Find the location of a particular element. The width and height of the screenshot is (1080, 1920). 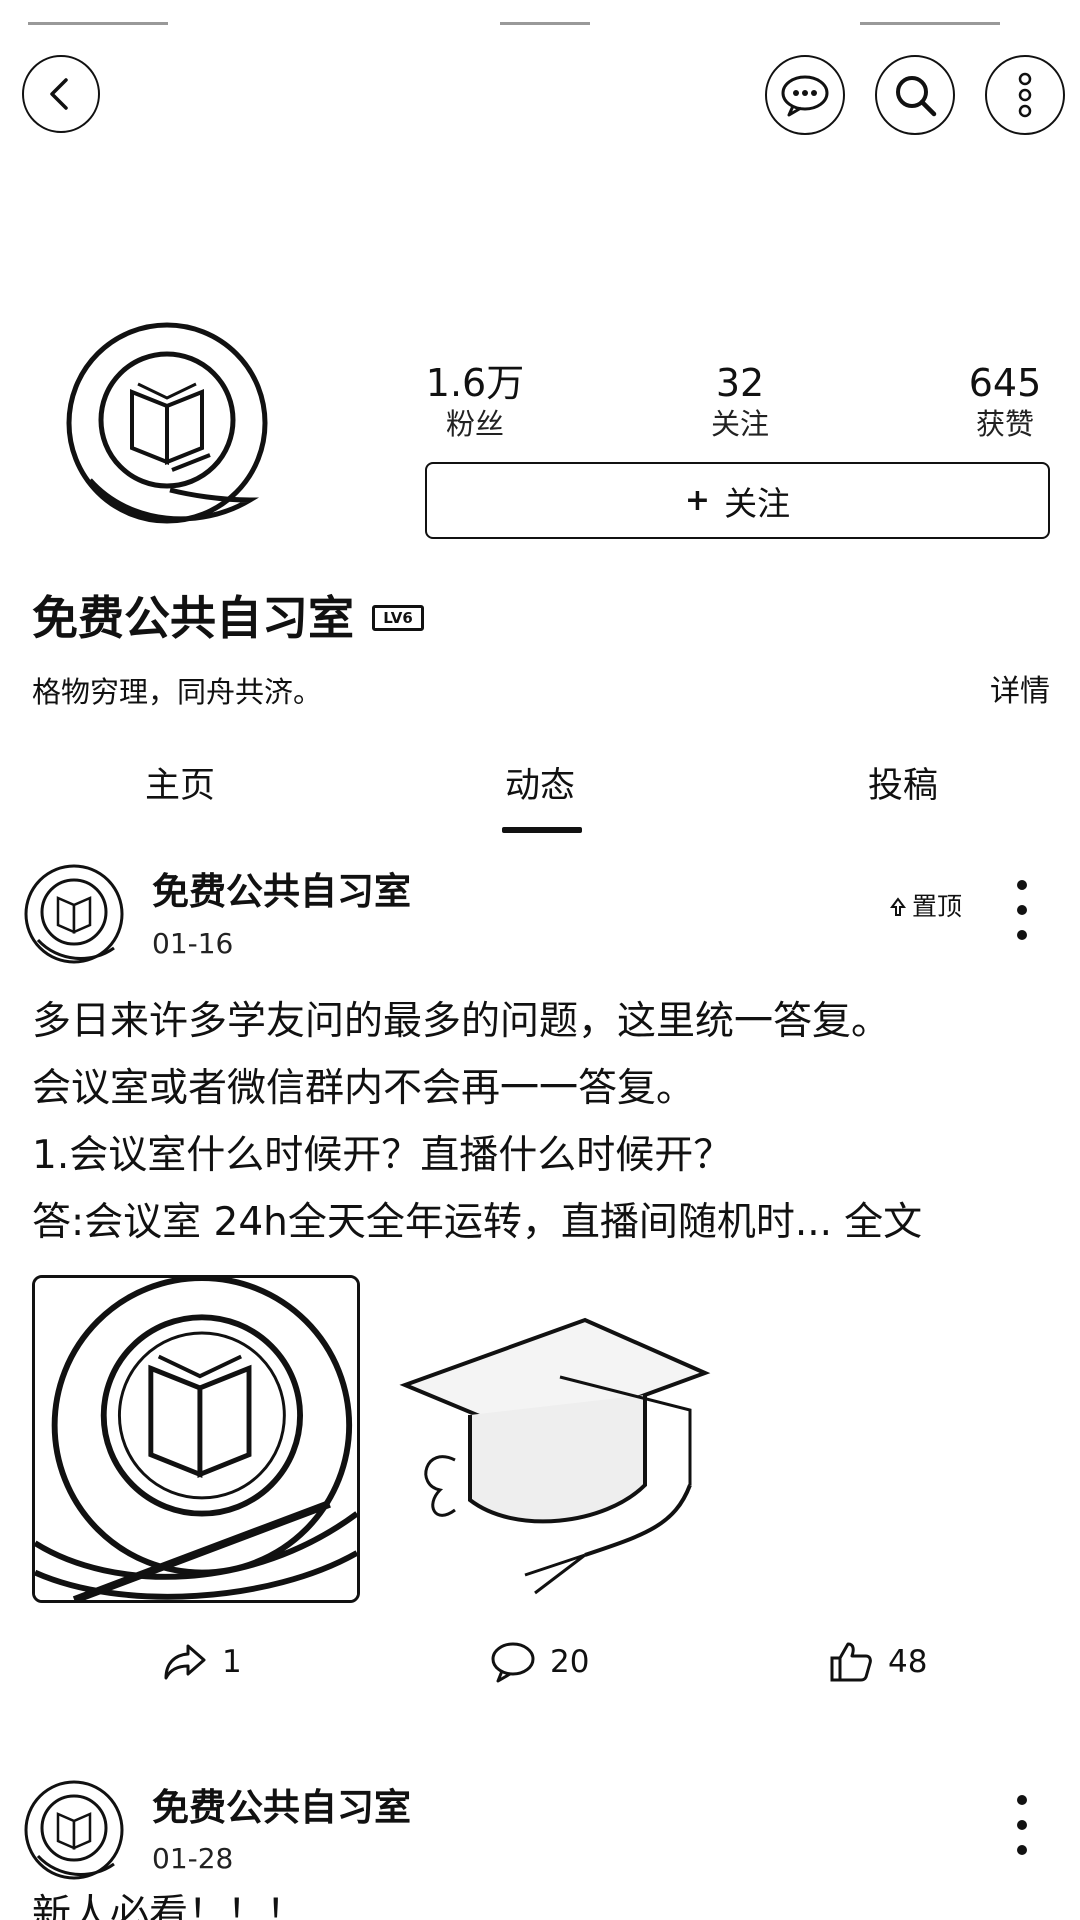

stat-fans: 1.6万 粉丝 is located at coordinates (475, 401).